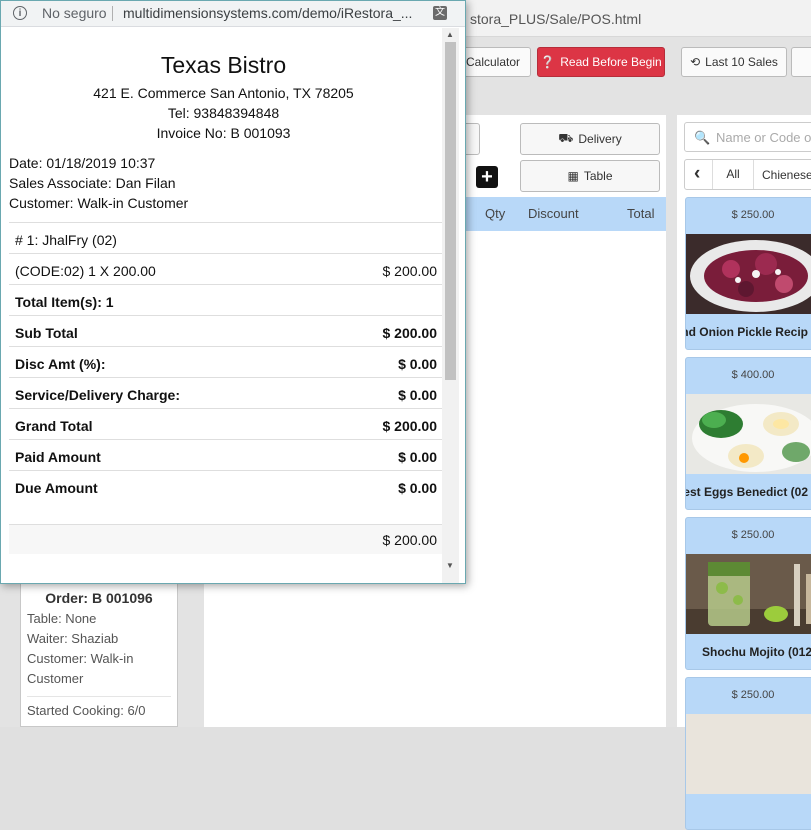  I want to click on restaurant-phone: Tel: 93848394848, so click(223, 113).